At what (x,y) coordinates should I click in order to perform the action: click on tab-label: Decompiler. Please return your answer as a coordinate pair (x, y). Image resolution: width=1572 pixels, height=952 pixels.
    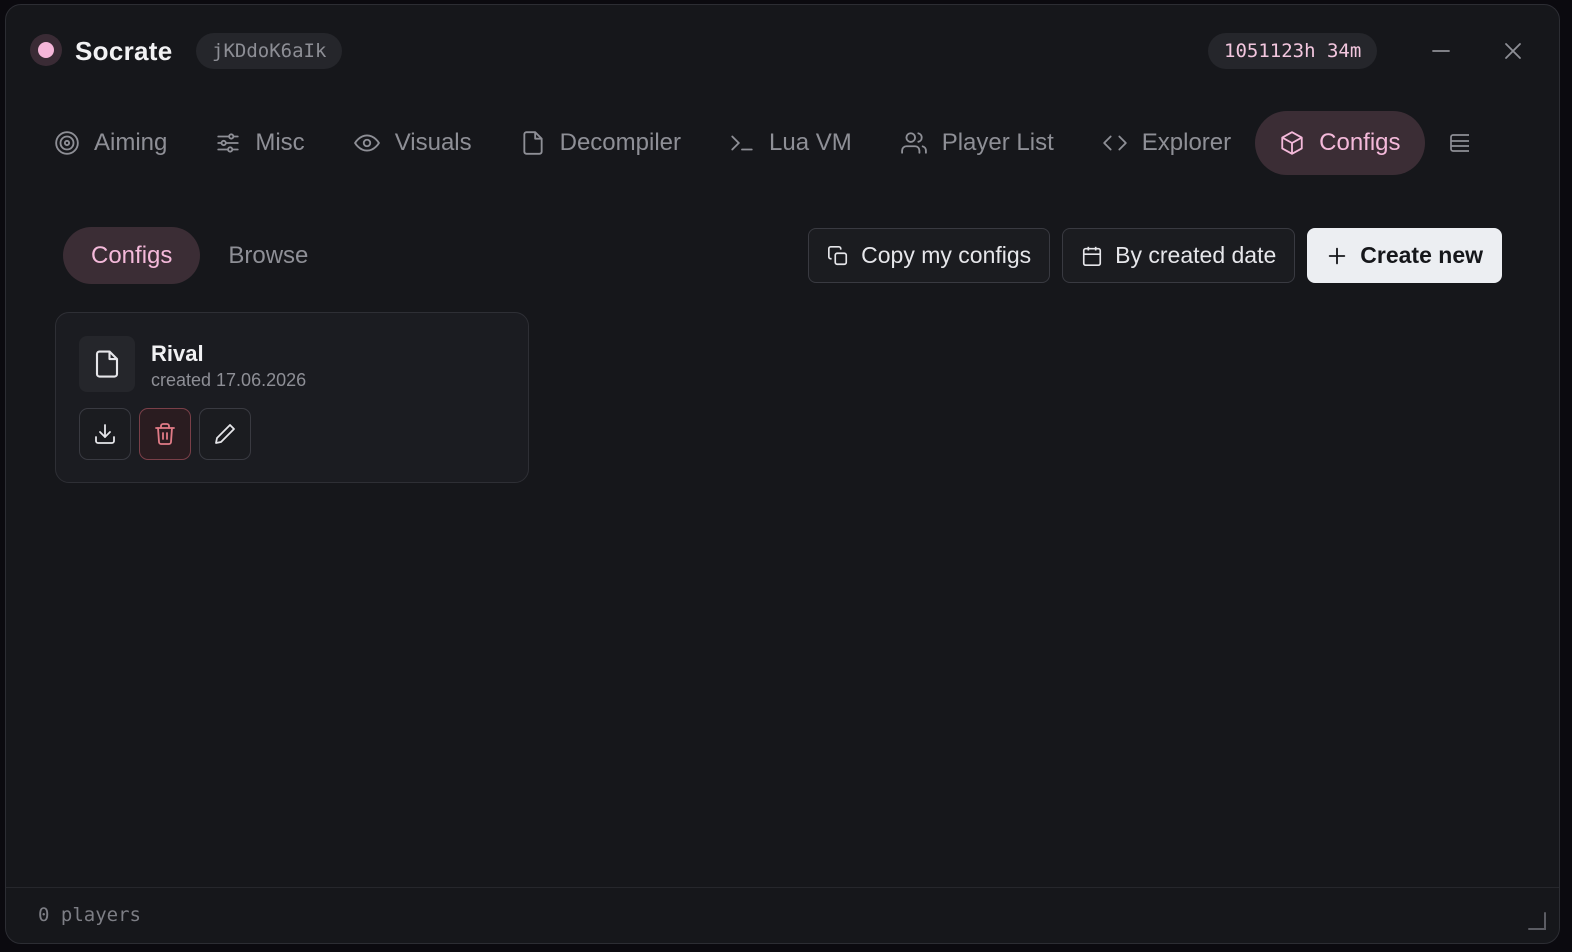
    Looking at the image, I should click on (620, 142).